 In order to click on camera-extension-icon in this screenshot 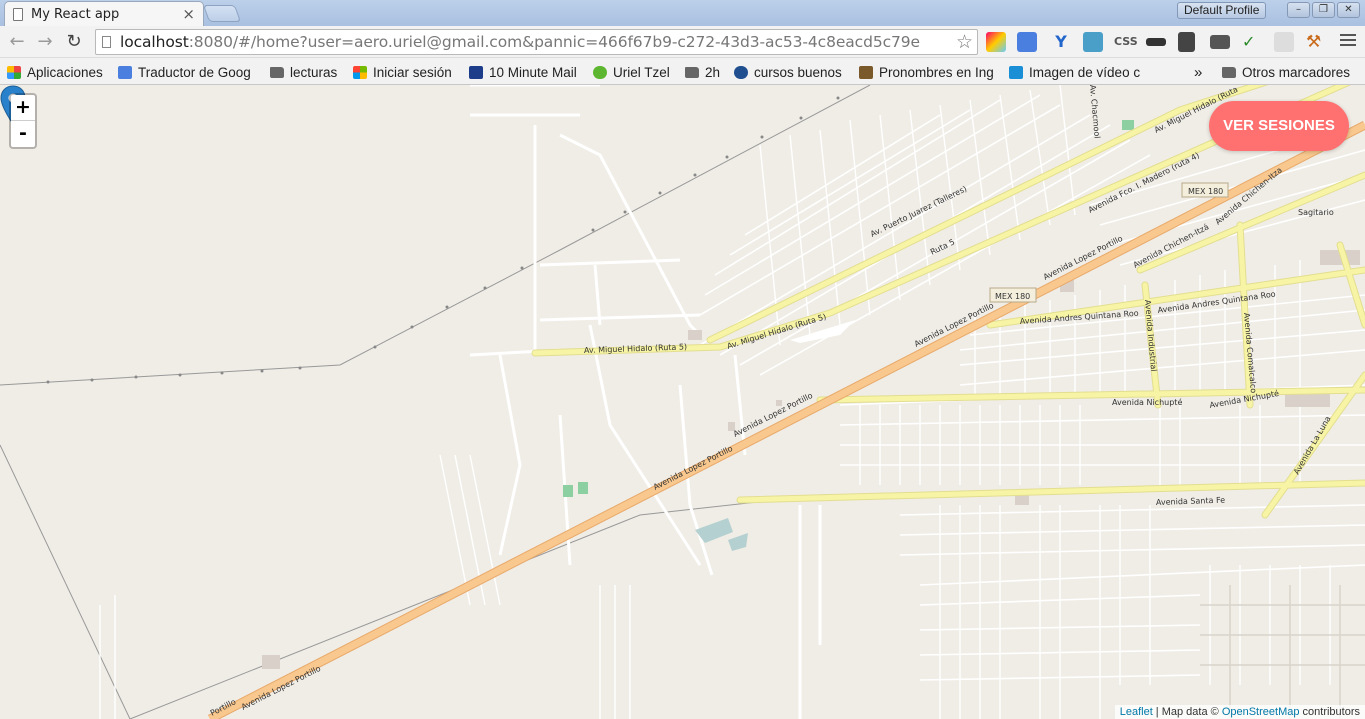, I will do `click(1220, 42)`.